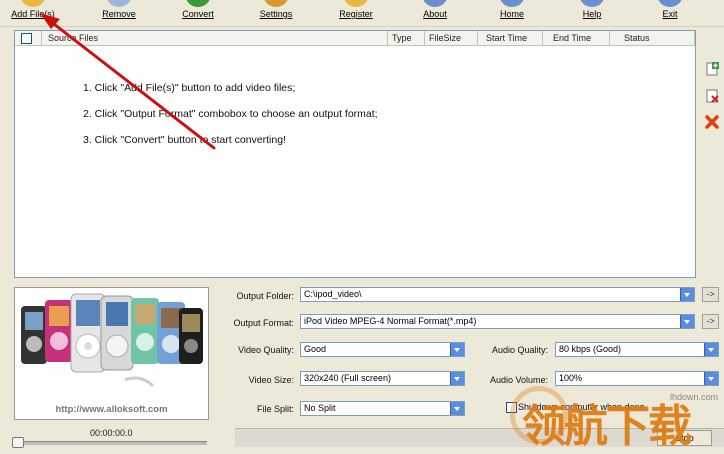 The height and width of the screenshot is (454, 724). Describe the element at coordinates (198, 3) in the screenshot. I see `convert-icon` at that location.